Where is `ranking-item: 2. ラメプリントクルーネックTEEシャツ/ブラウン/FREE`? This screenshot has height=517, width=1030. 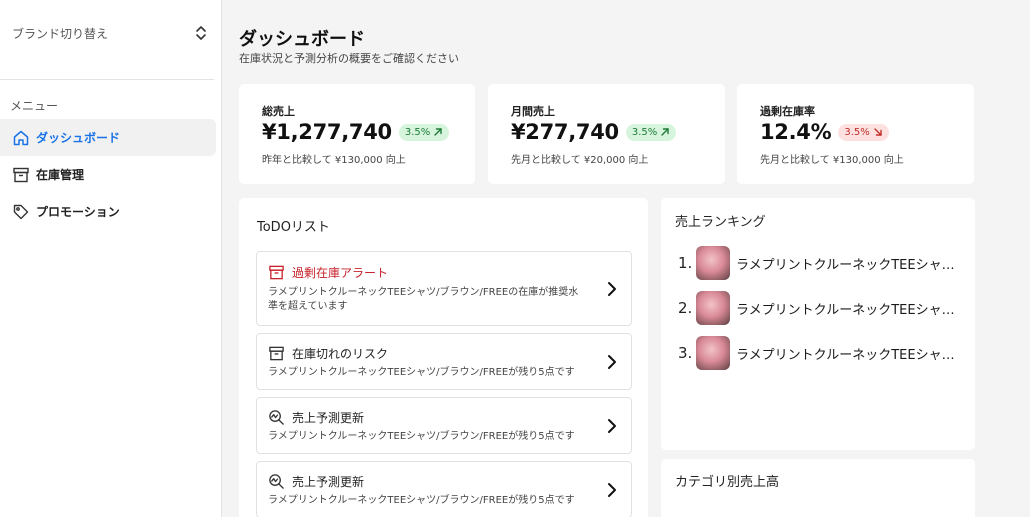 ranking-item: 2. ラメプリントクルーネックTEEシャツ/ブラウン/FREE is located at coordinates (818, 308).